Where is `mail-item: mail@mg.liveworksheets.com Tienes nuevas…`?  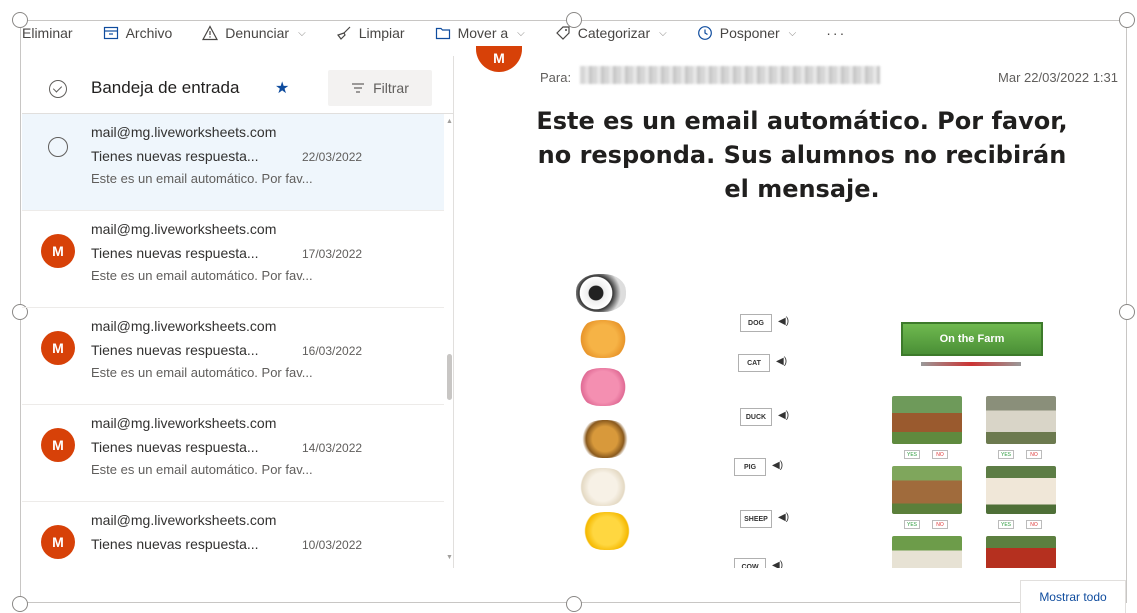 mail-item: mail@mg.liveworksheets.com Tienes nuevas… is located at coordinates (233, 162).